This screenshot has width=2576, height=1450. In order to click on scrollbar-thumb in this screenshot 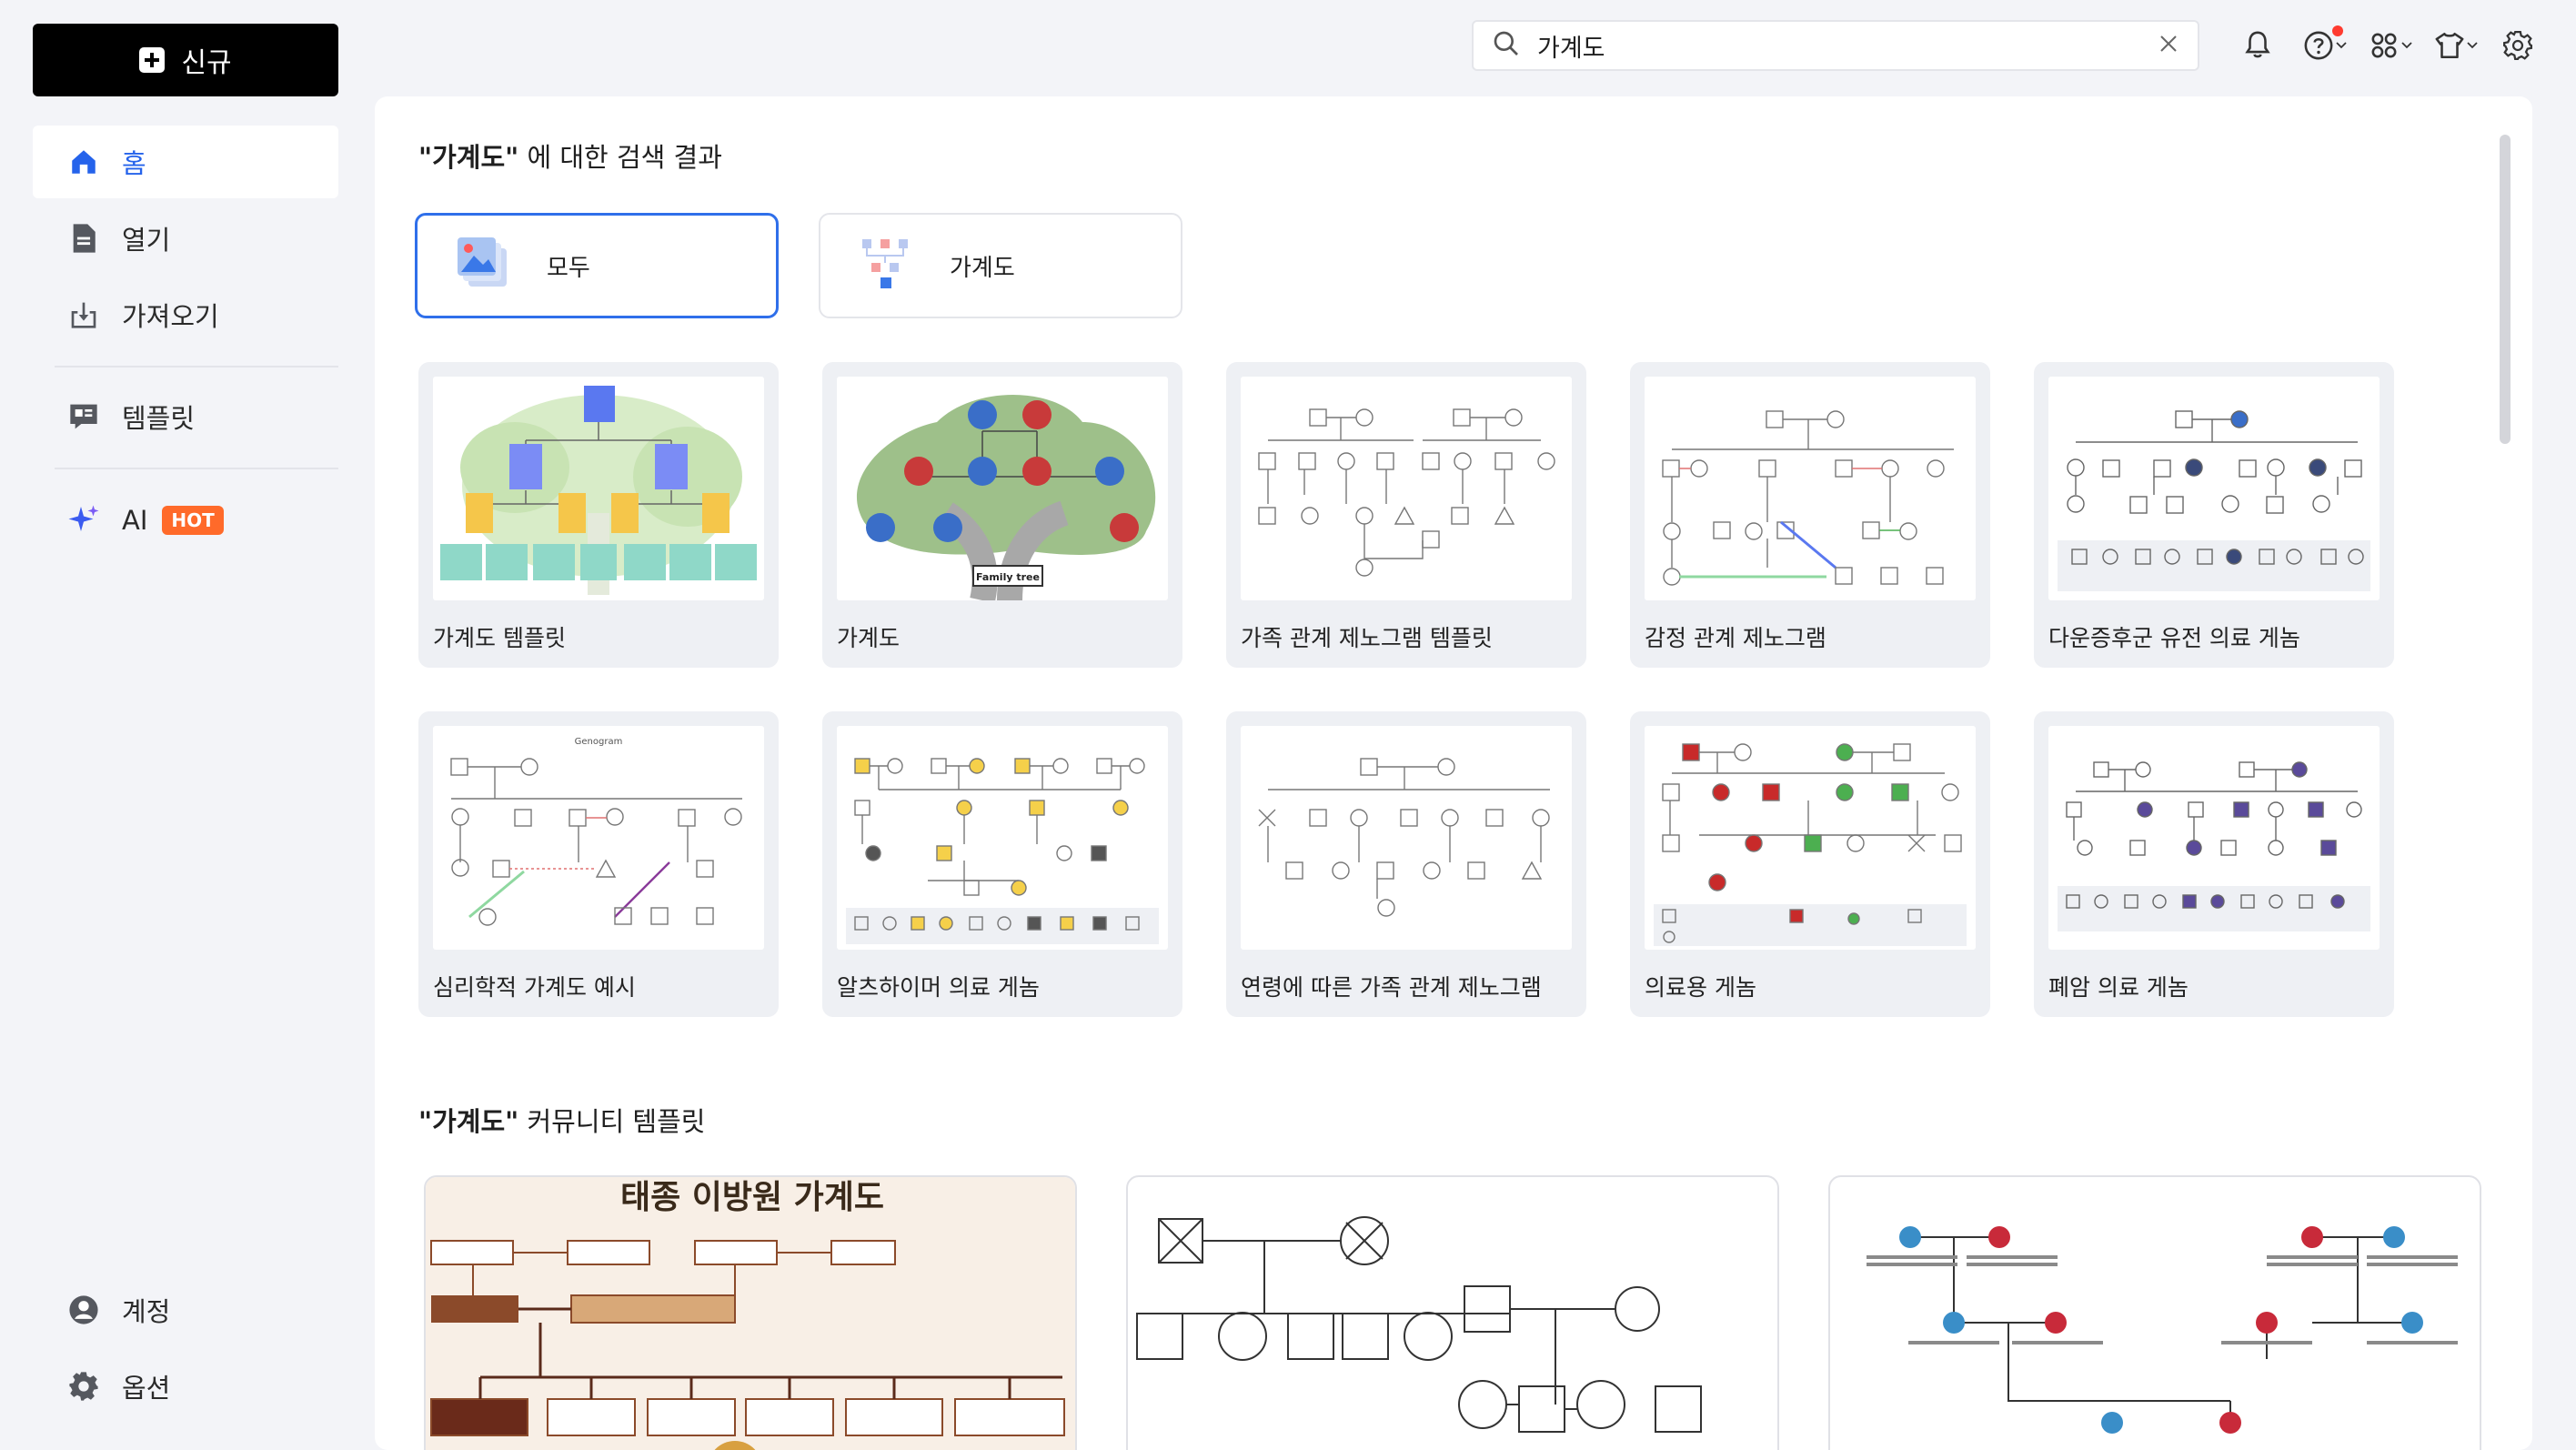, I will do `click(2505, 289)`.